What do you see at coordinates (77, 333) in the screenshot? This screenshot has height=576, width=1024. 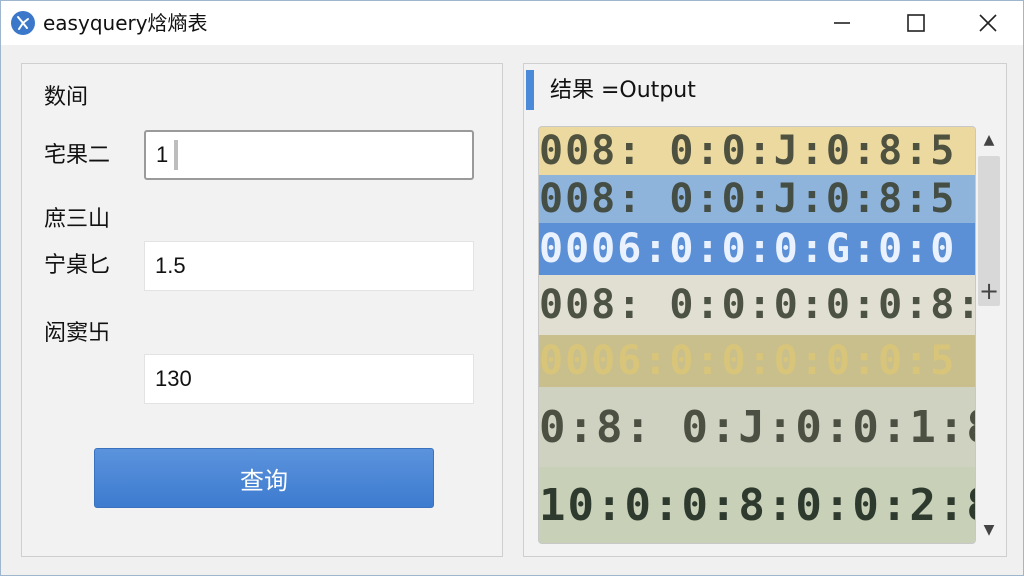 I see `field3-label: 闳窦卐` at bounding box center [77, 333].